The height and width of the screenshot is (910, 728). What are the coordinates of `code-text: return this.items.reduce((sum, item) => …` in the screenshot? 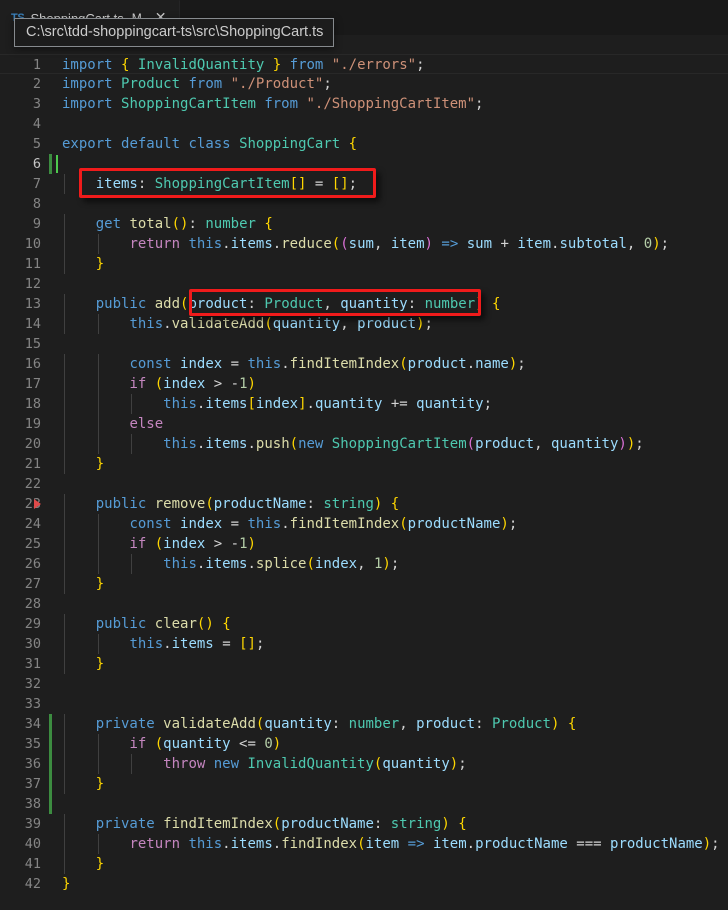 It's located at (392, 244).